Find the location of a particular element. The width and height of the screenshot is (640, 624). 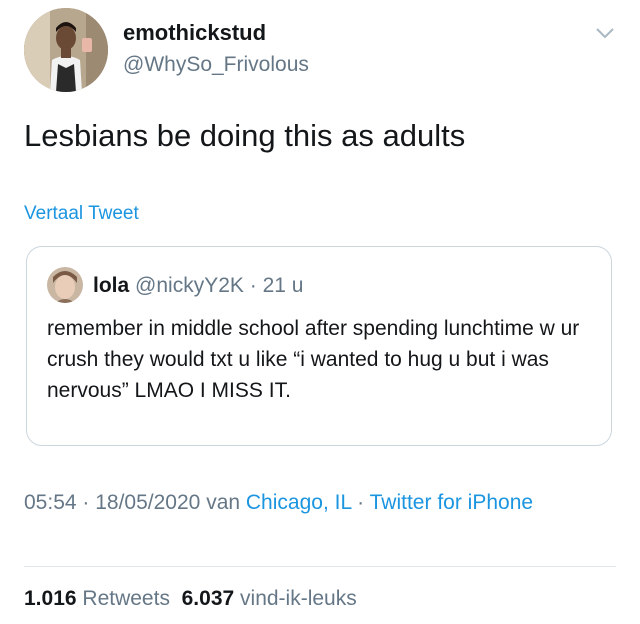

quoted-author-avatar is located at coordinates (65, 285).